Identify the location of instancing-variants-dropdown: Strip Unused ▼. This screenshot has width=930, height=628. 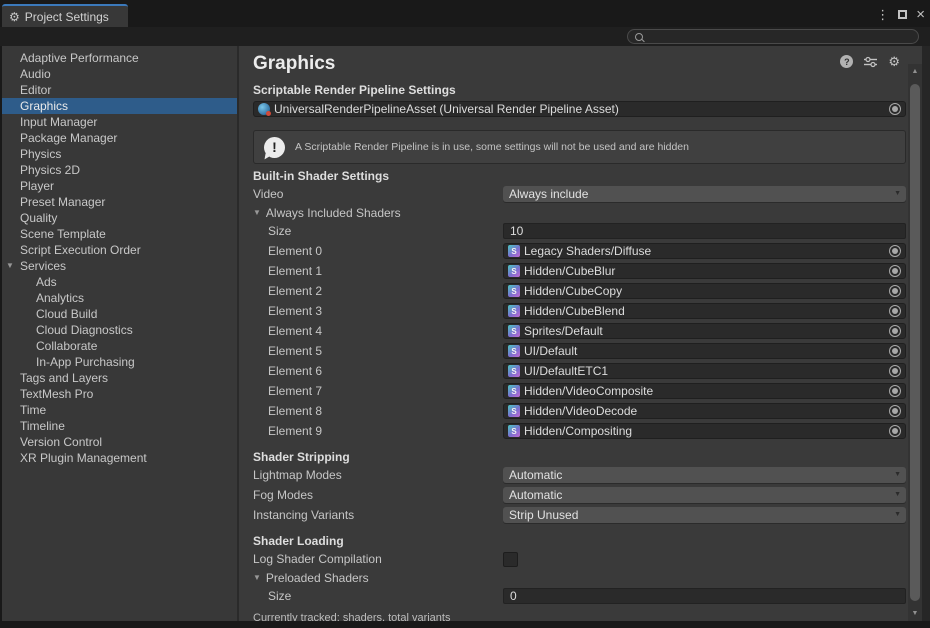
(704, 515).